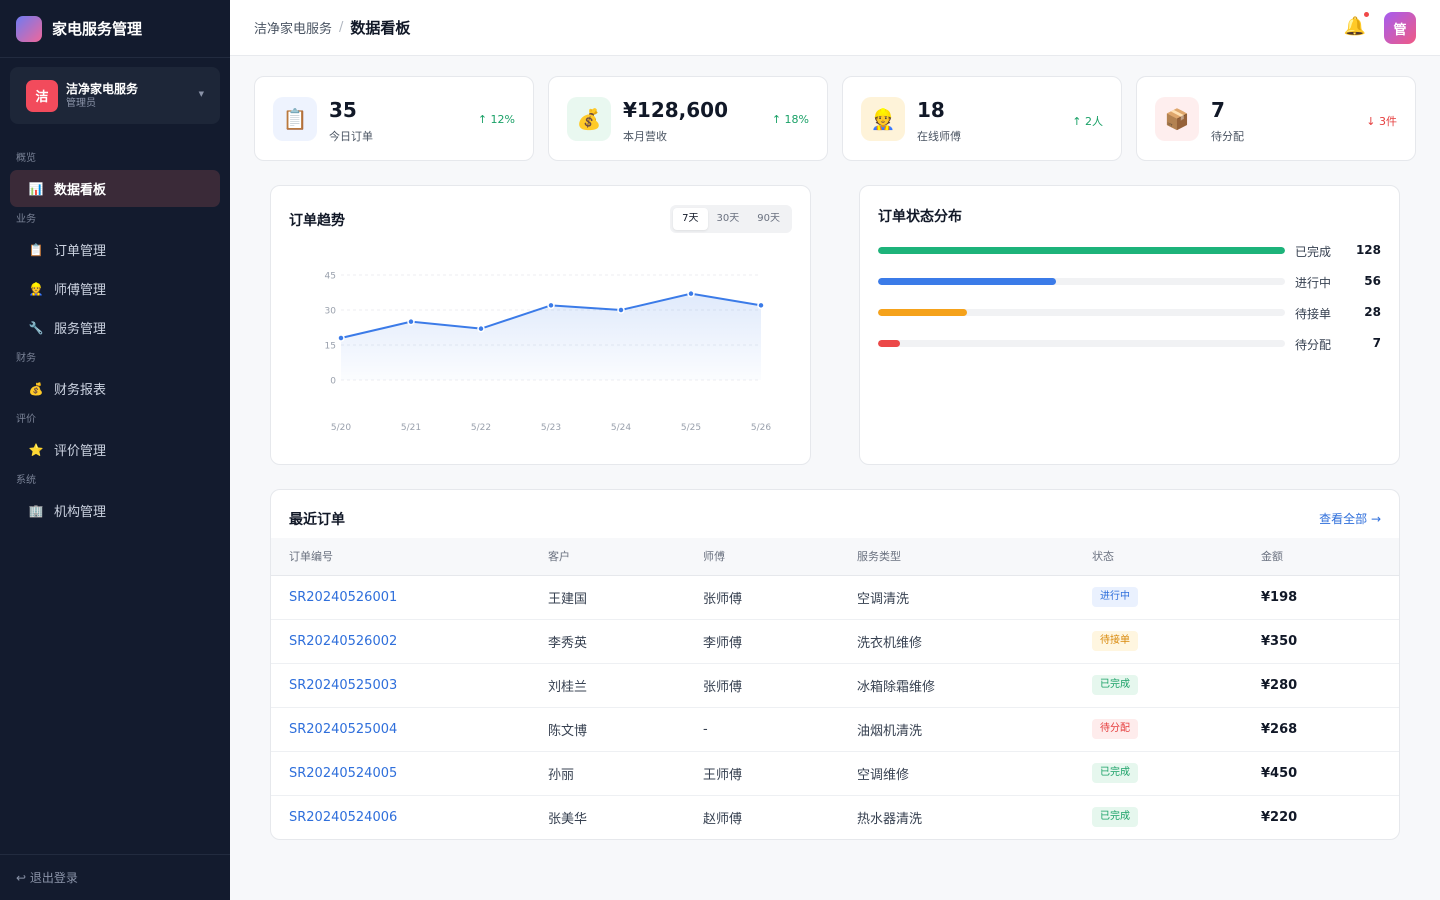  Describe the element at coordinates (835, 817) in the screenshot. I see `table-row: SR20240524006 张美华 赵师傅 热水器清洗 已完成 ¥220` at that location.